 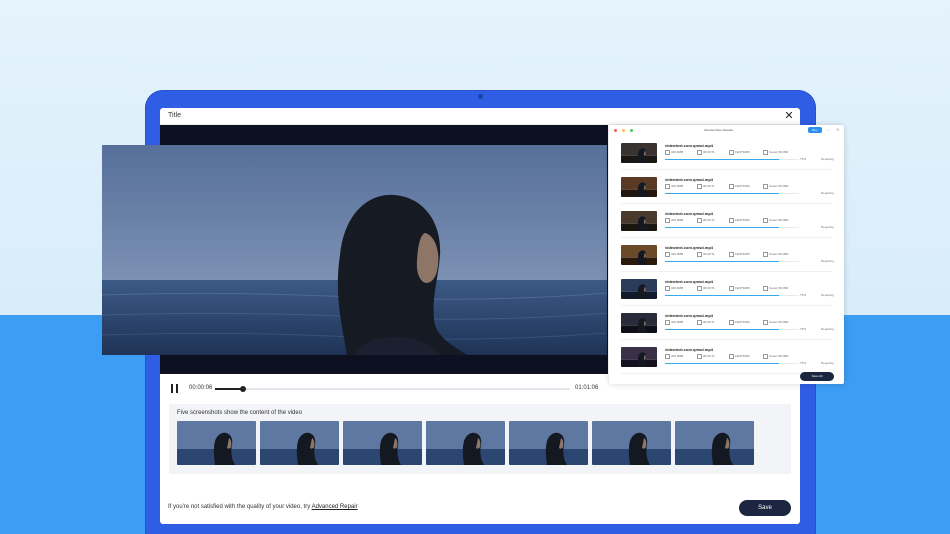 I want to click on player-controls: 00:00:06 01:01:06, so click(x=384, y=389).